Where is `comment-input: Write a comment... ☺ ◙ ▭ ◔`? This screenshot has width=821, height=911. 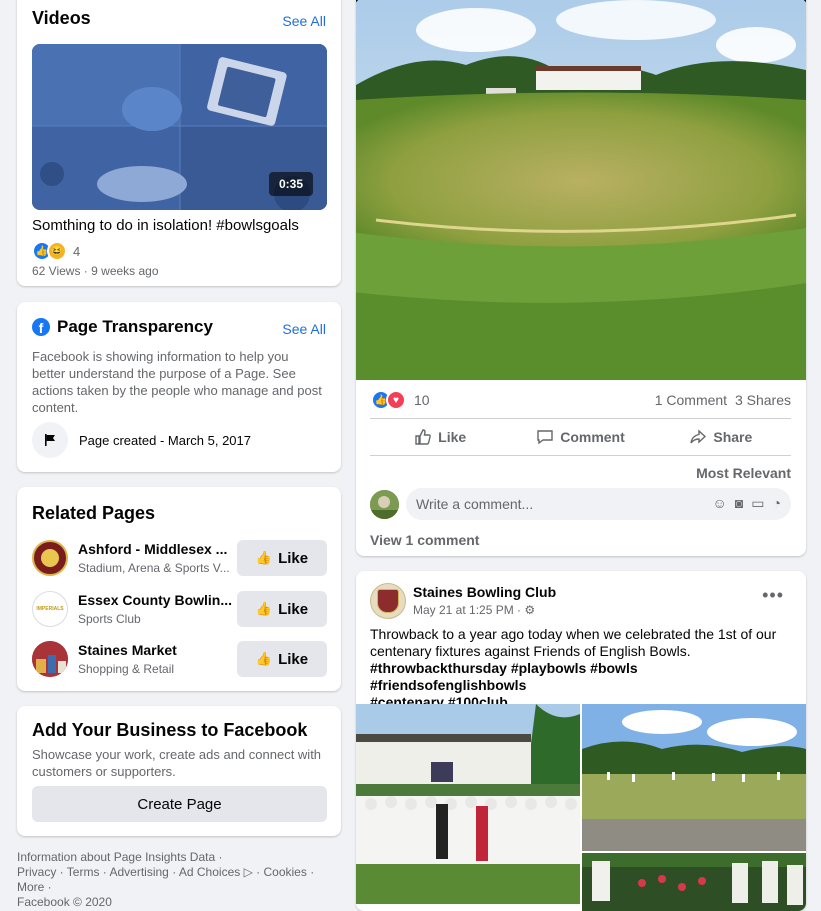
comment-input: Write a comment... ☺ ◙ ▭ ◔ is located at coordinates (598, 504).